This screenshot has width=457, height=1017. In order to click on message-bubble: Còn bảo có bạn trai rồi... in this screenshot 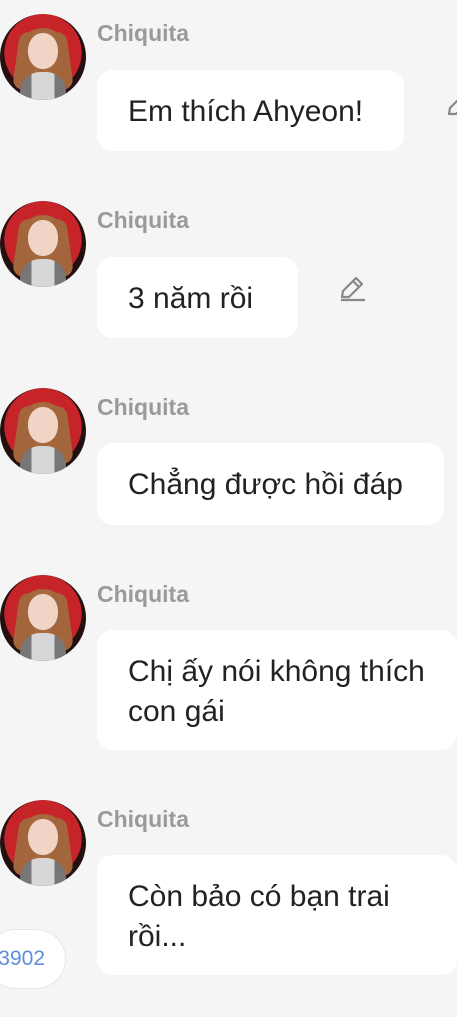, I will do `click(277, 915)`.